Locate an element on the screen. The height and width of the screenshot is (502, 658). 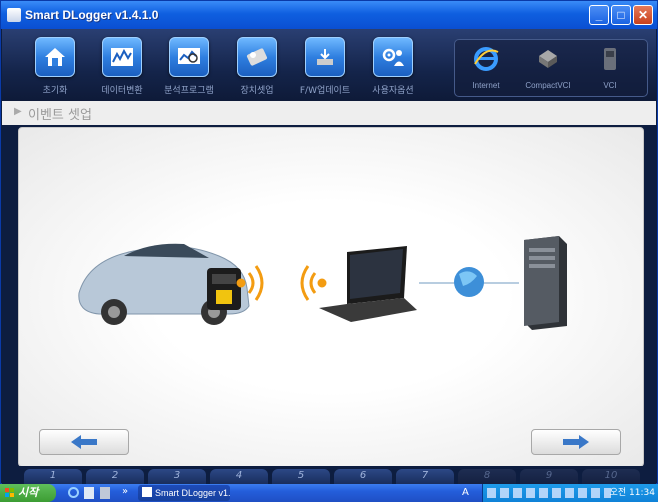
vci-button: VCI is located at coordinates (610, 67).